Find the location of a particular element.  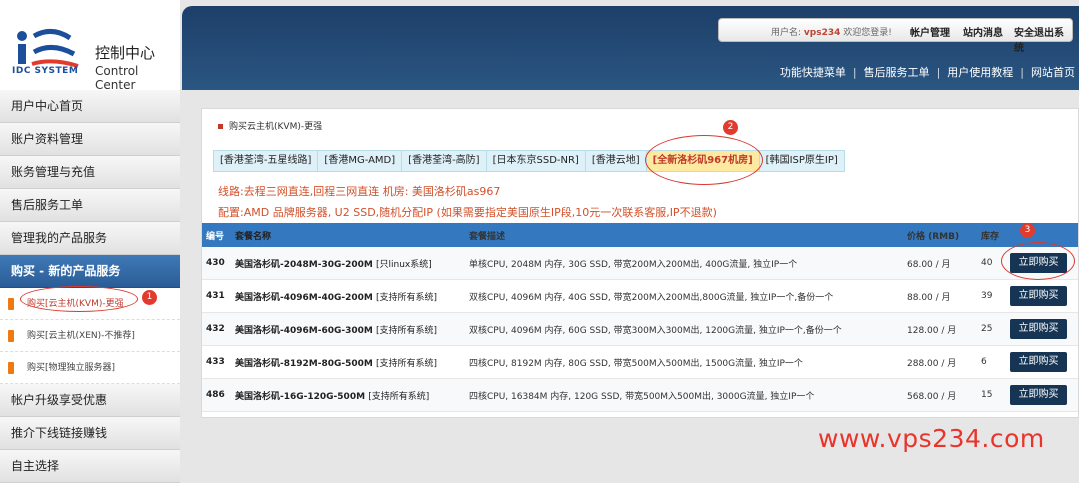

plan-stock: 6 is located at coordinates (984, 362).